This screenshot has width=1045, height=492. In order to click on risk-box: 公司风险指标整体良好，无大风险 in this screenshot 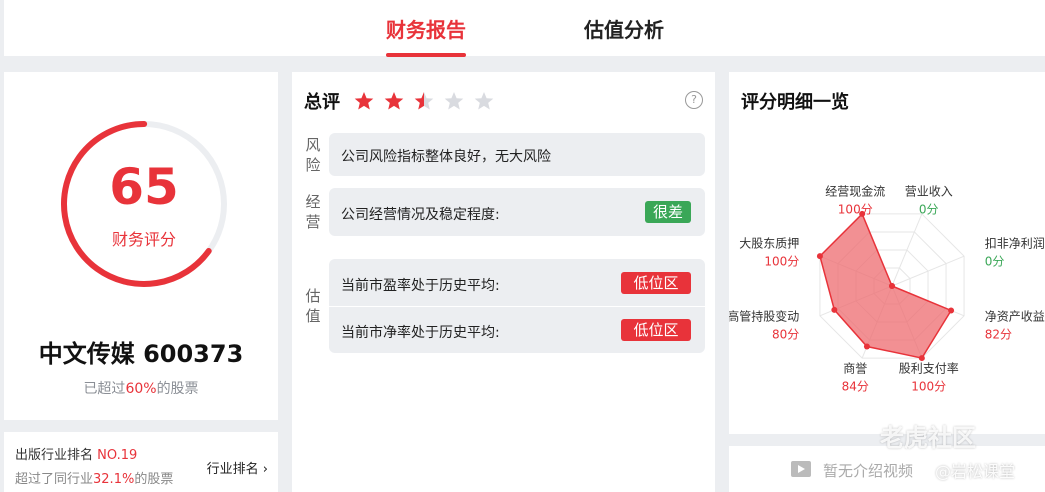, I will do `click(517, 154)`.